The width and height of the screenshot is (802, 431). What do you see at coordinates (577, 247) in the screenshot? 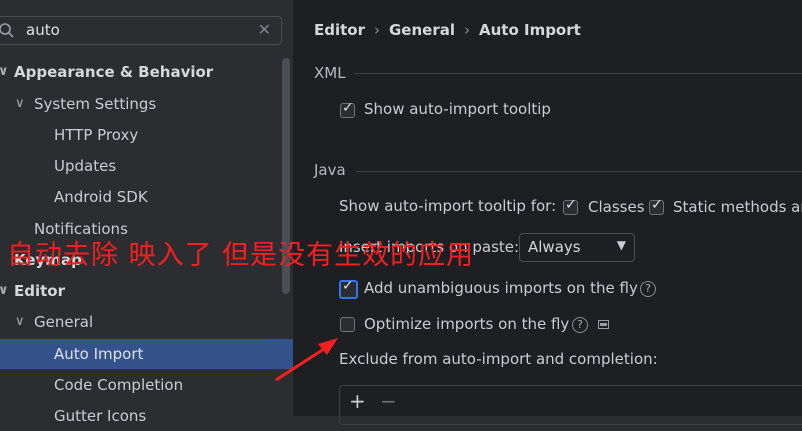
I see `insert-on-paste-select: Always ▼` at bounding box center [577, 247].